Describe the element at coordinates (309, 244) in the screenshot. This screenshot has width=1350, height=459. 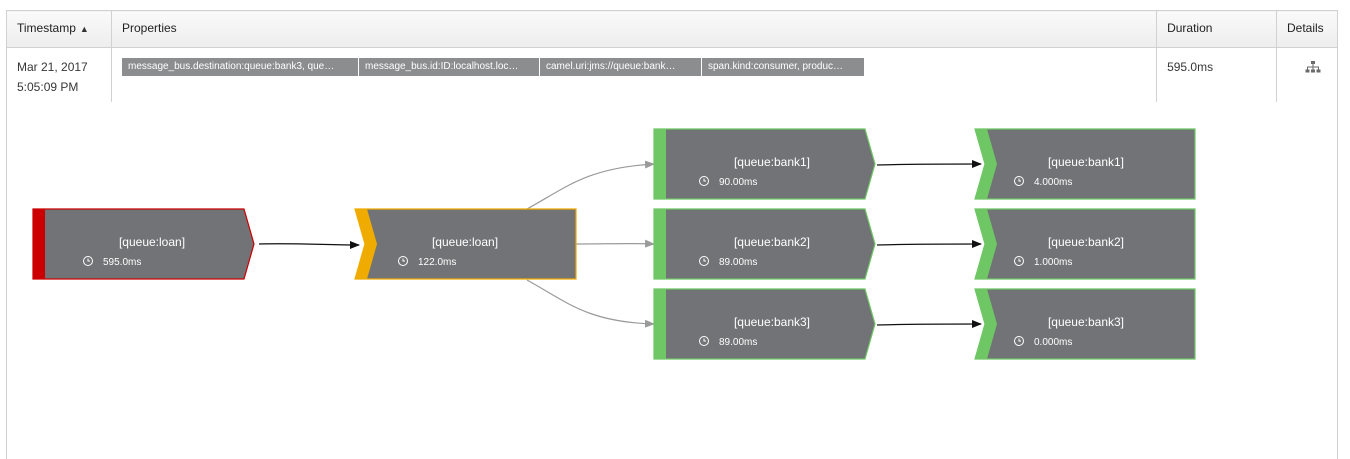
I see `edge-loan-root-to-loan-child` at that location.